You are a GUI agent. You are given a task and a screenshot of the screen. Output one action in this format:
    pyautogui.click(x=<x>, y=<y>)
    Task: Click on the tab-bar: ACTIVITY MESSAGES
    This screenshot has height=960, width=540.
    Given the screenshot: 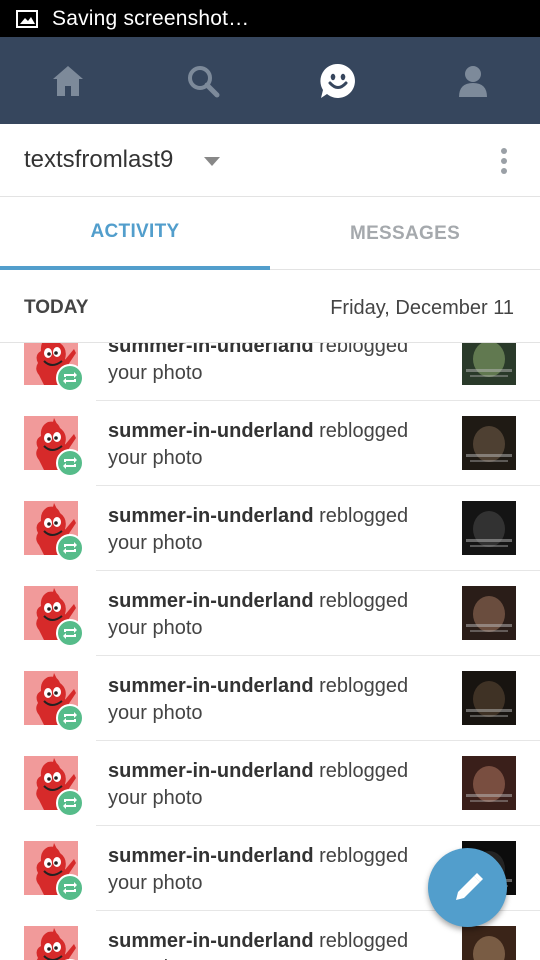 What is the action you would take?
    pyautogui.click(x=270, y=233)
    